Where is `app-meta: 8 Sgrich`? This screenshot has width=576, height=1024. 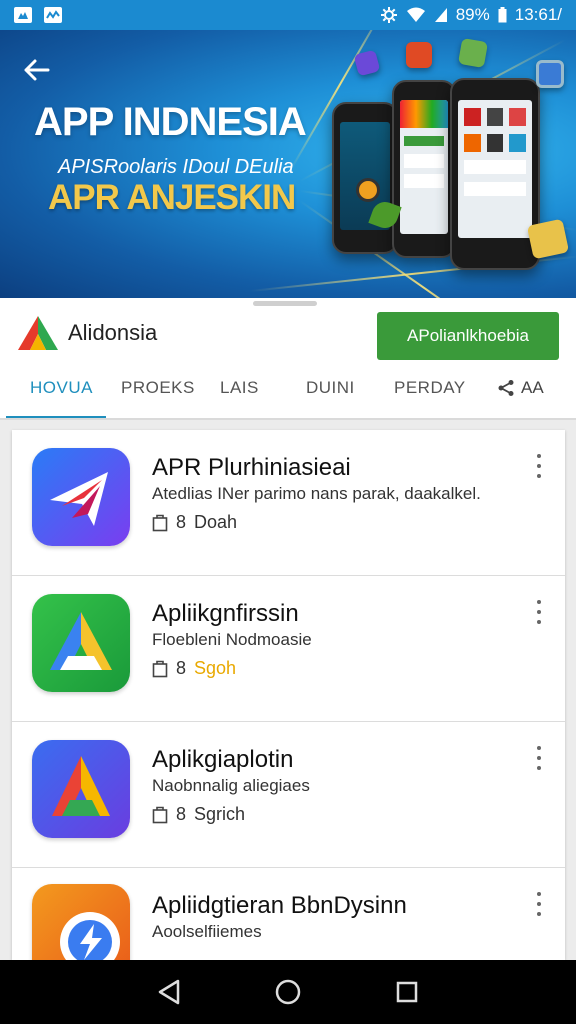
app-meta: 8 Sgrich is located at coordinates (198, 814).